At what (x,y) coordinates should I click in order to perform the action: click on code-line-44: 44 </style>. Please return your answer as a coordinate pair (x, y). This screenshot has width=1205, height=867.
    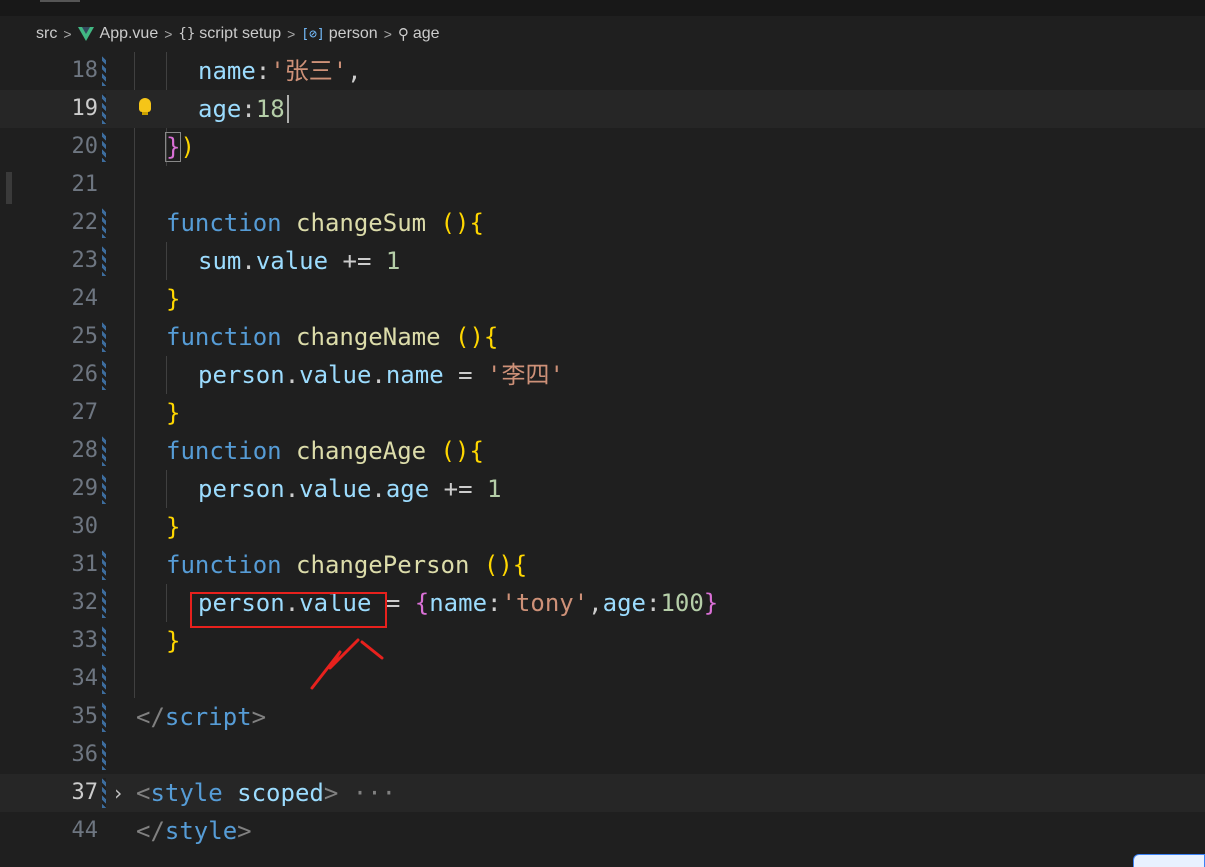
    Looking at the image, I should click on (602, 831).